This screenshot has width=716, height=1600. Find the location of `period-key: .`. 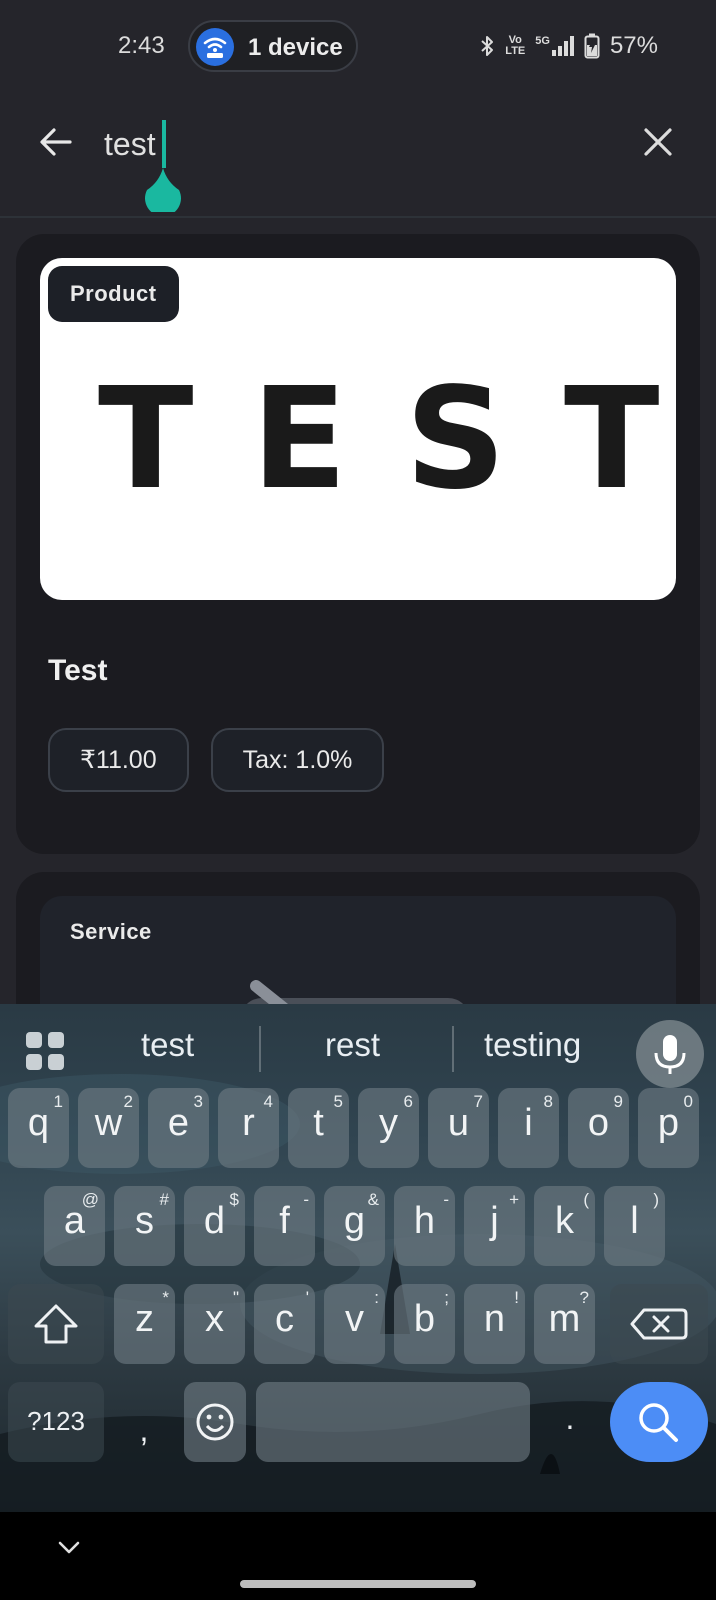

period-key: . is located at coordinates (570, 1422).